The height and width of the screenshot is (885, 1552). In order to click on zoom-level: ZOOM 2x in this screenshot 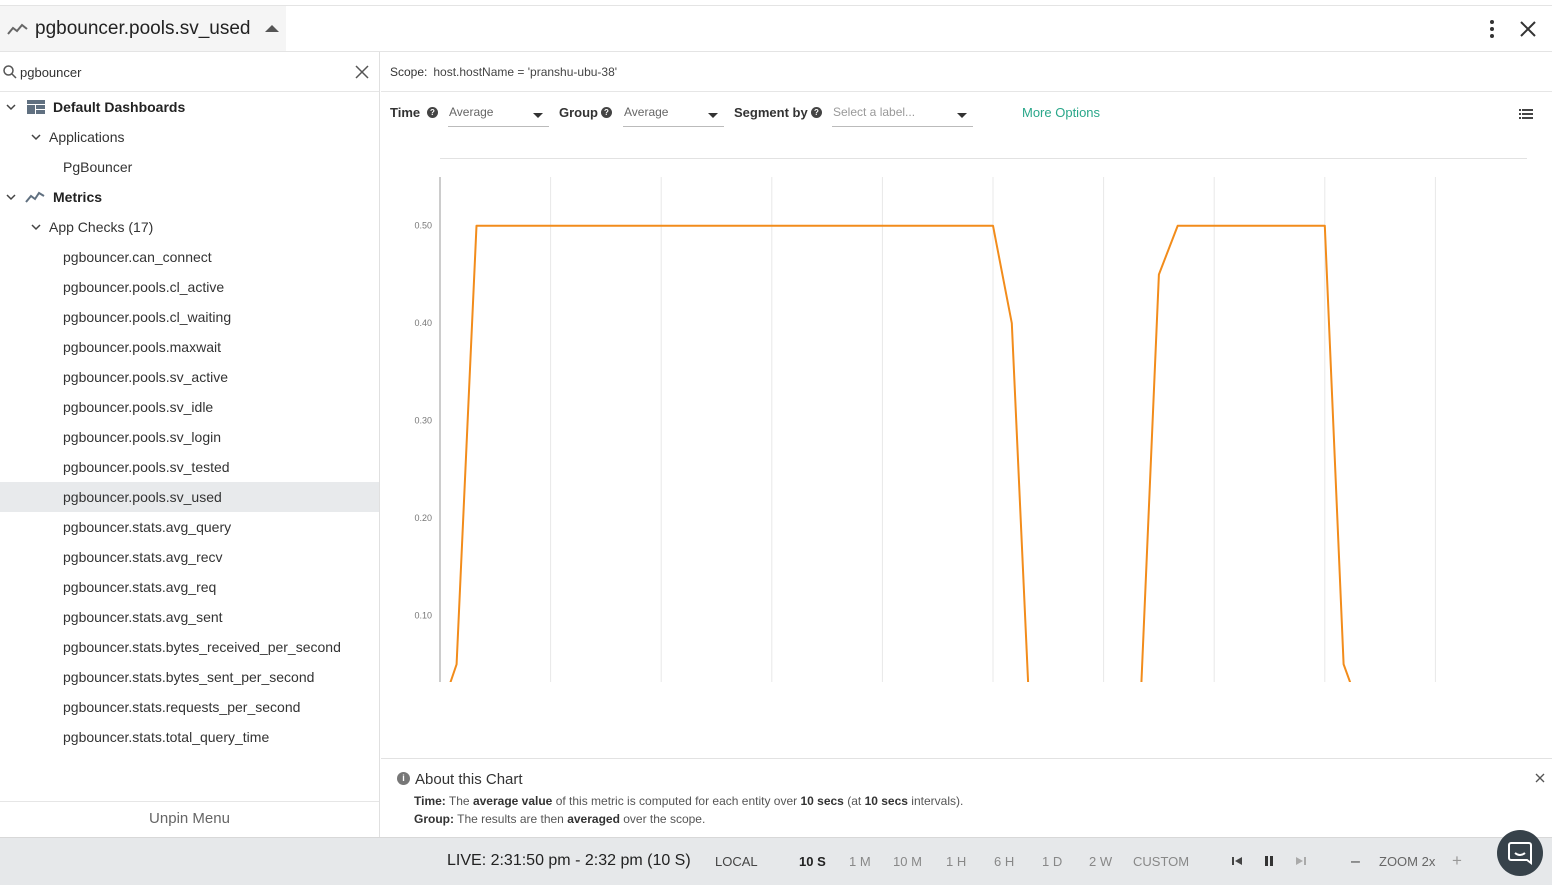, I will do `click(1407, 861)`.